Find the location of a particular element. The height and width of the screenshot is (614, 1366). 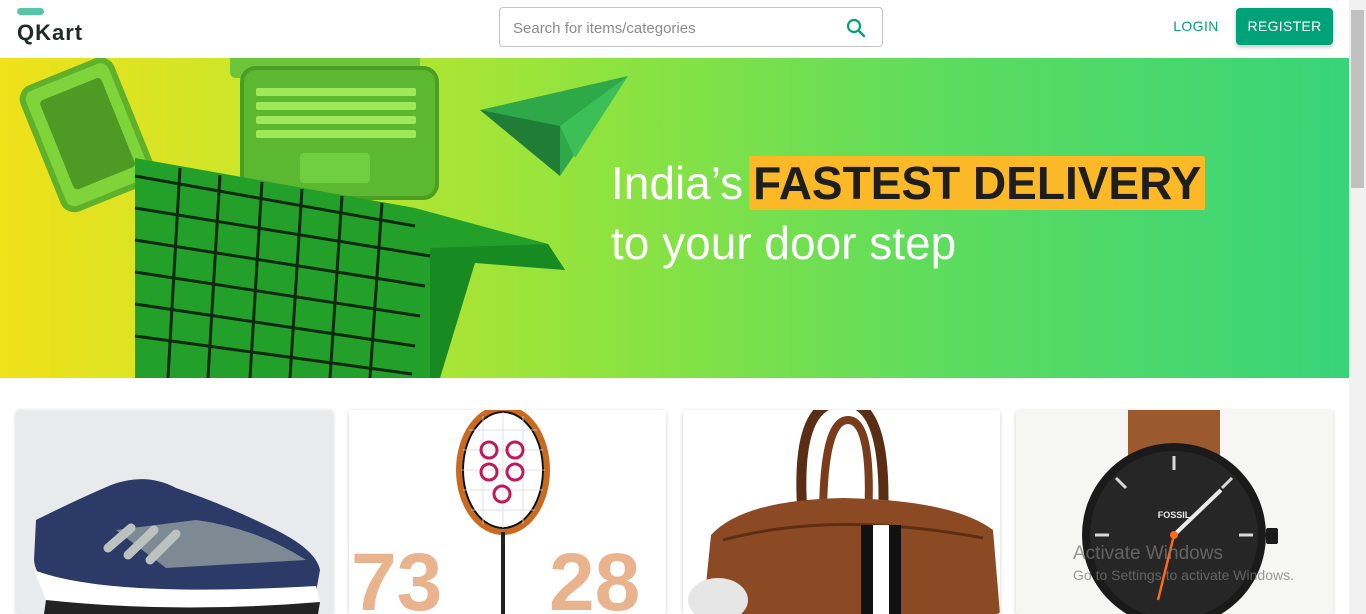

hero-headline: India’s FASTEST DELIVERY is located at coordinates (908, 183).